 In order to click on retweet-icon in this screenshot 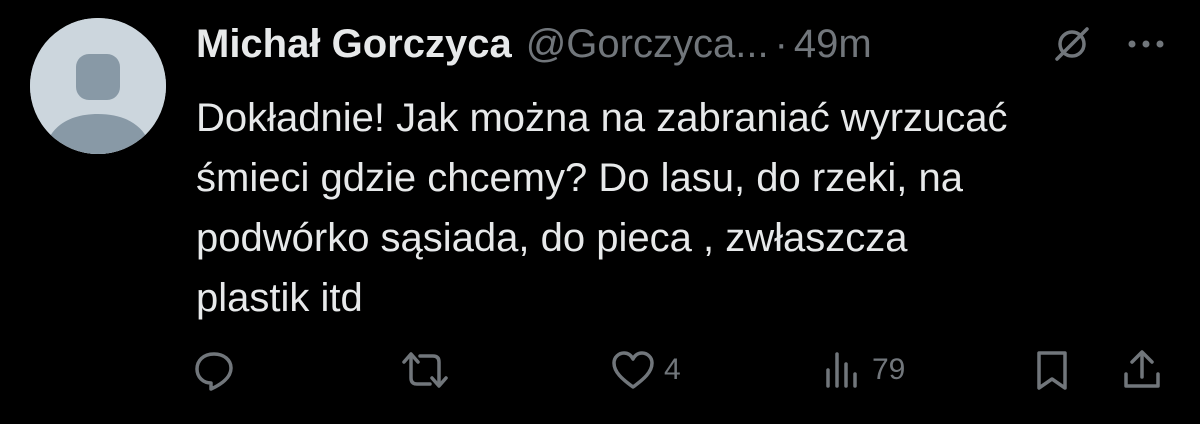, I will do `click(425, 370)`.